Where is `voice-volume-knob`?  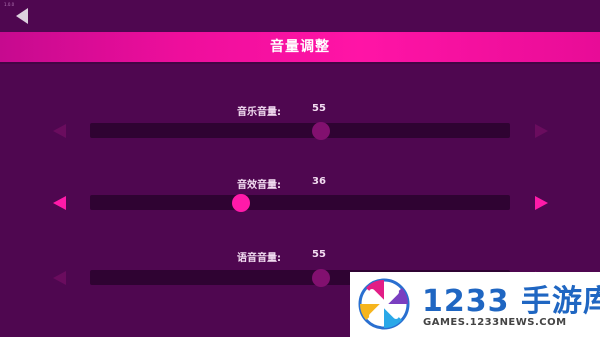 voice-volume-knob is located at coordinates (321, 277).